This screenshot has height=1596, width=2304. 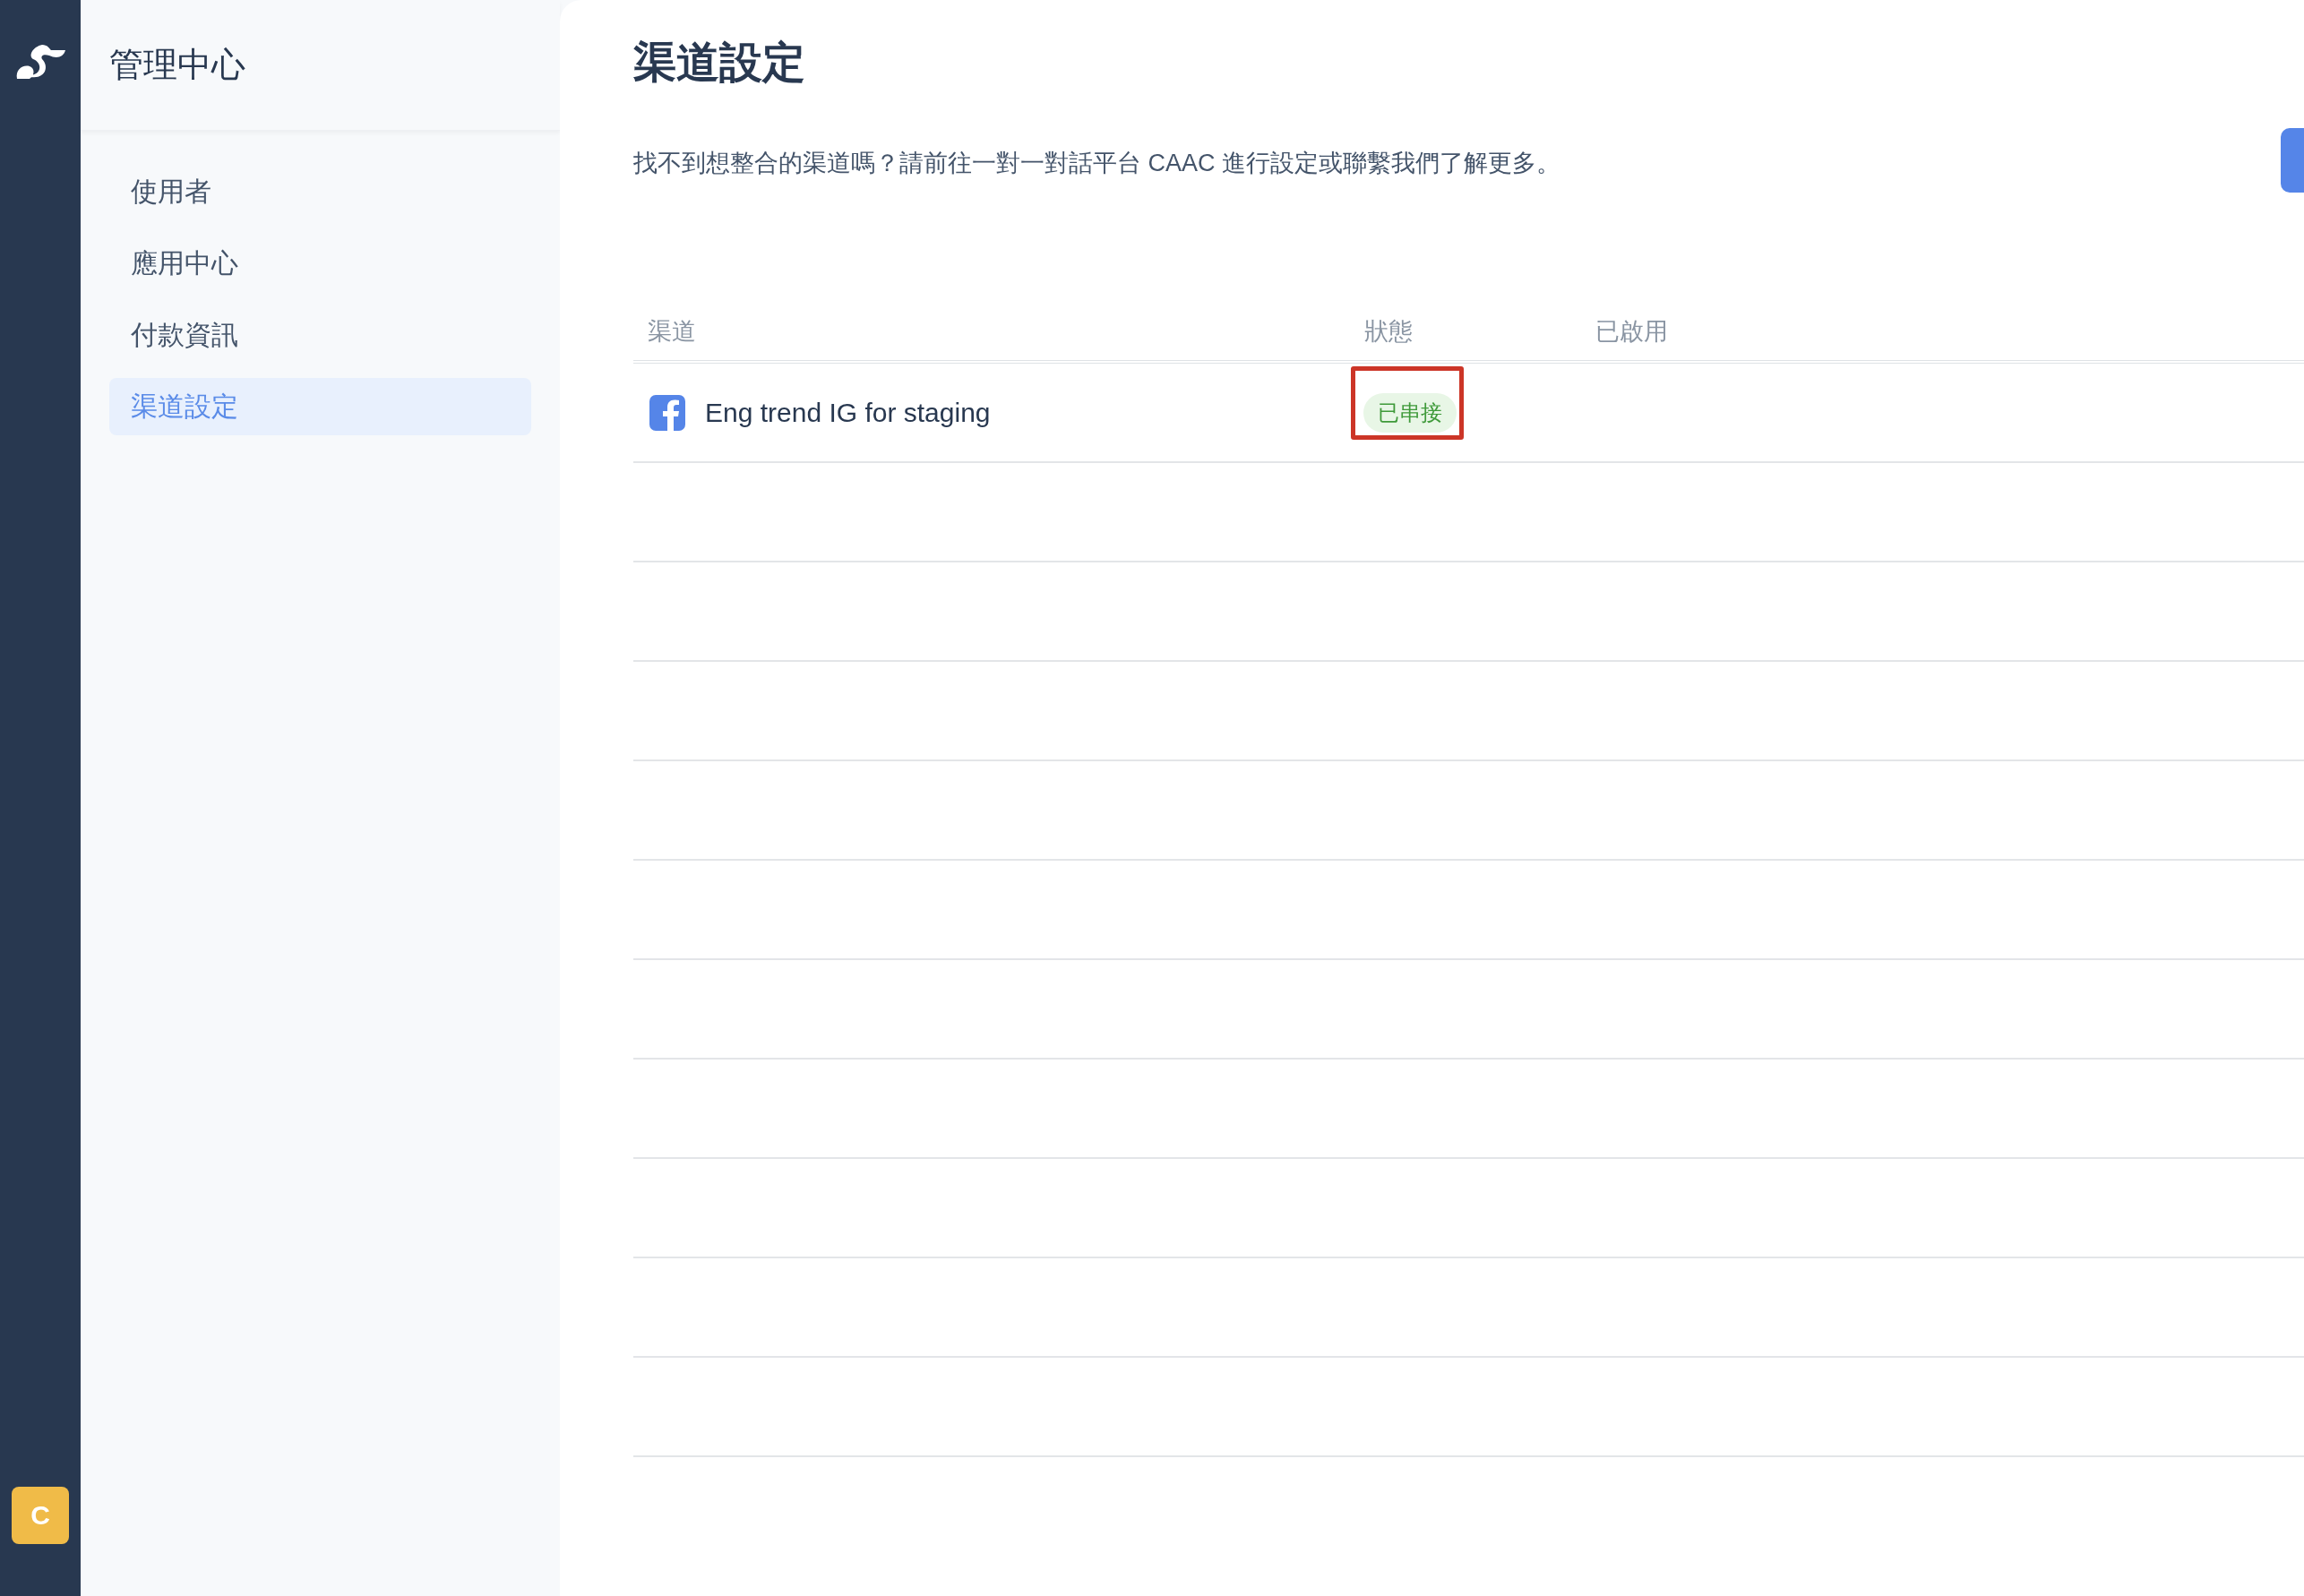 What do you see at coordinates (320, 264) in the screenshot?
I see `sidebar-item: 應用中心` at bounding box center [320, 264].